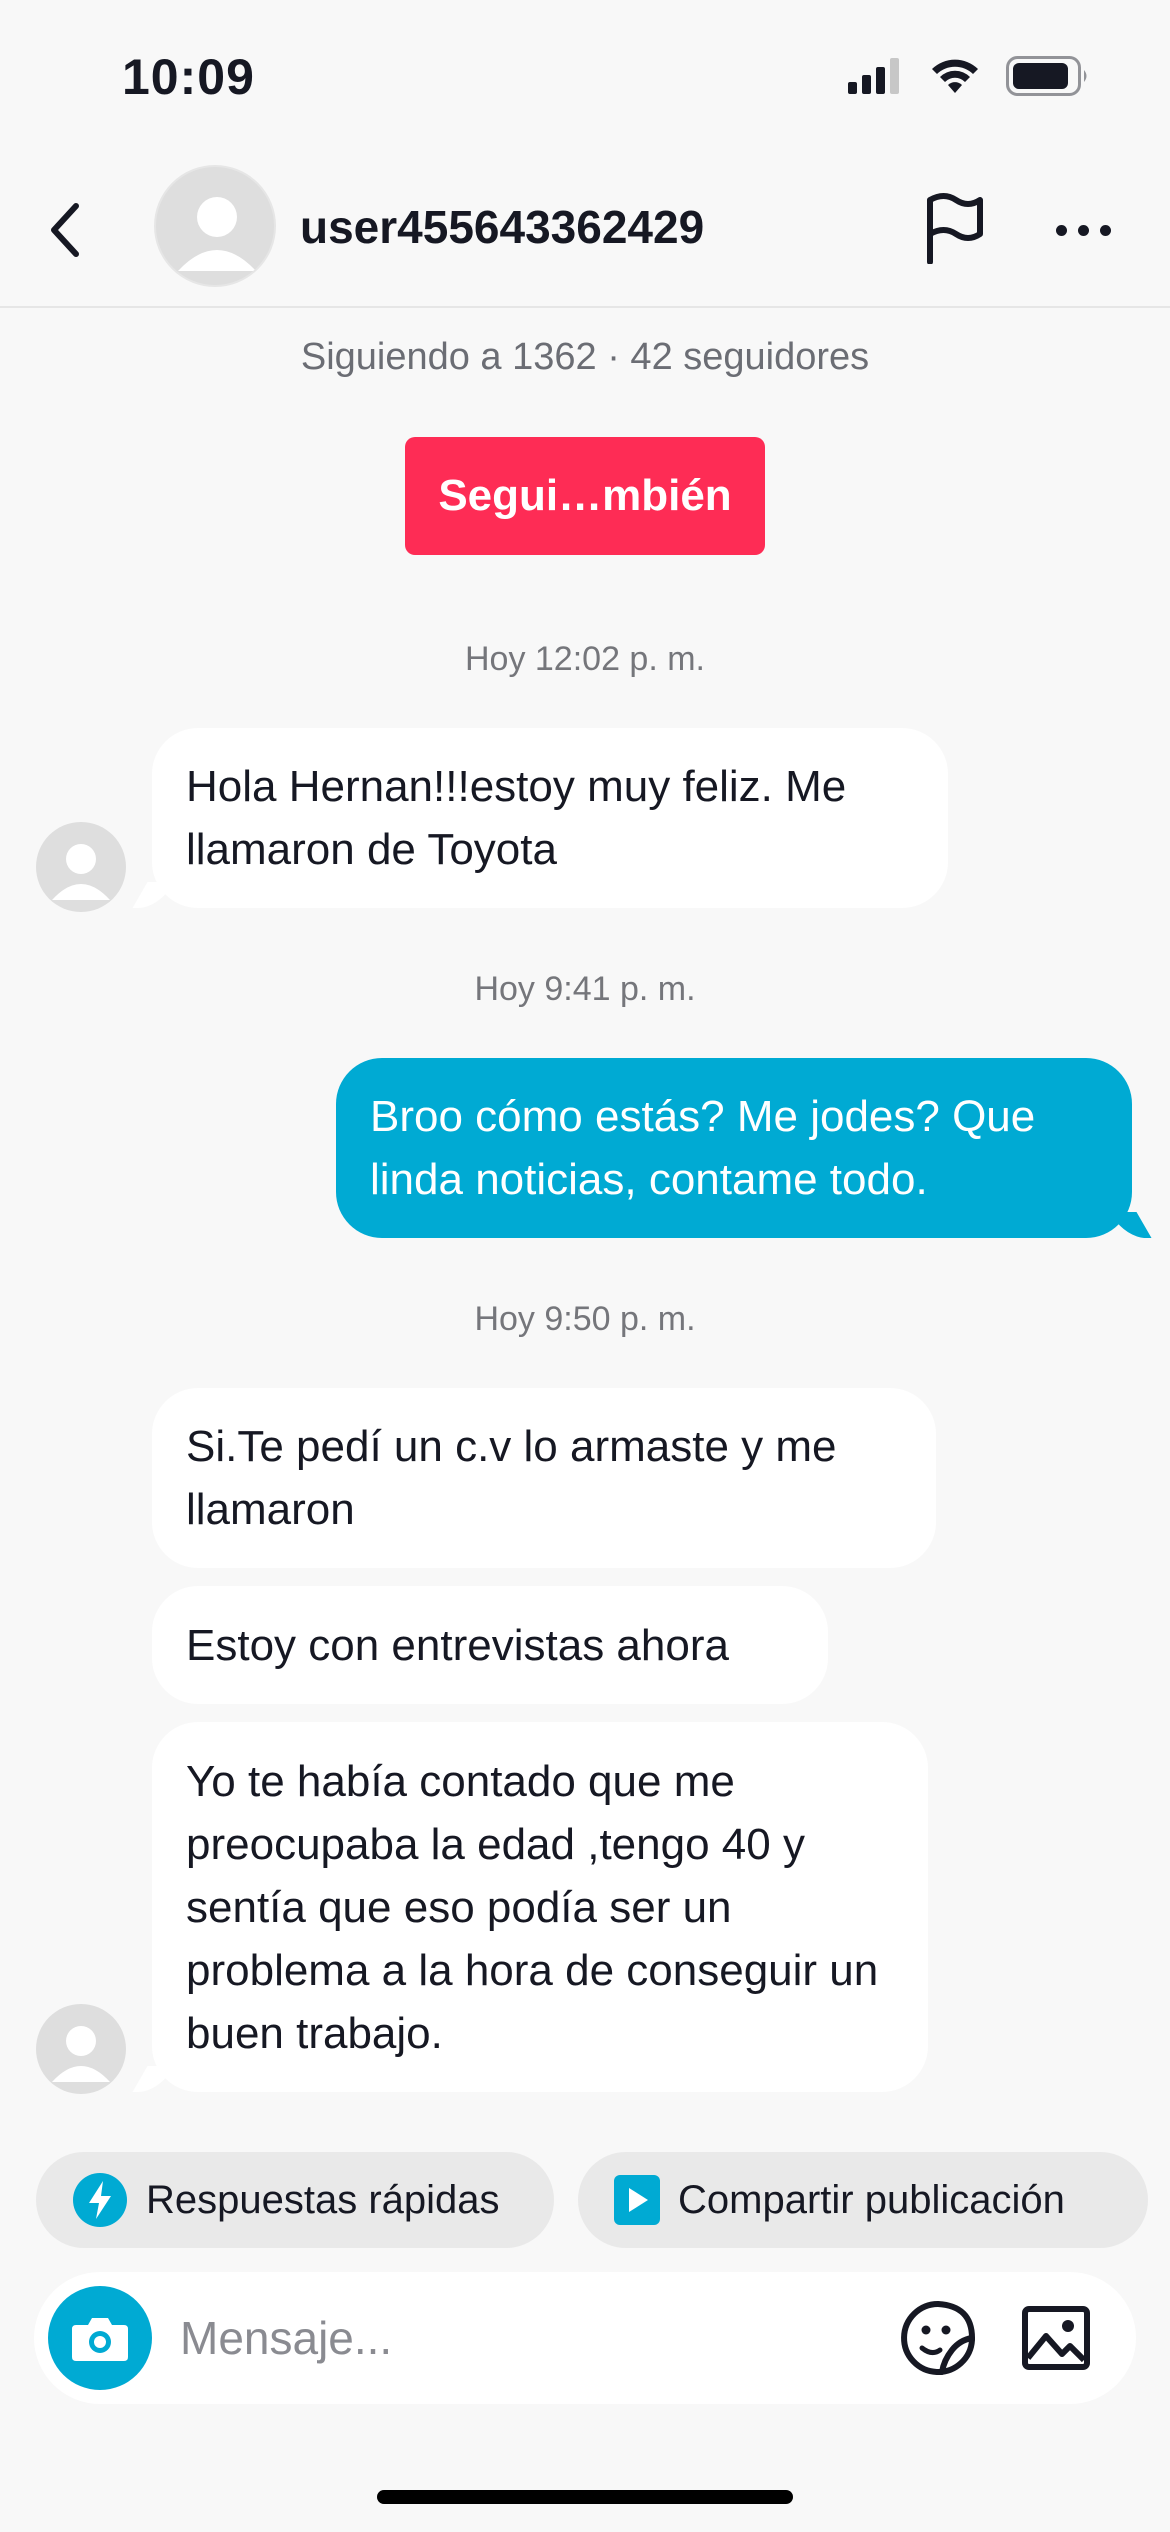 The width and height of the screenshot is (1170, 2532). What do you see at coordinates (871, 2199) in the screenshot?
I see `share-post-label: Compartir publicación` at bounding box center [871, 2199].